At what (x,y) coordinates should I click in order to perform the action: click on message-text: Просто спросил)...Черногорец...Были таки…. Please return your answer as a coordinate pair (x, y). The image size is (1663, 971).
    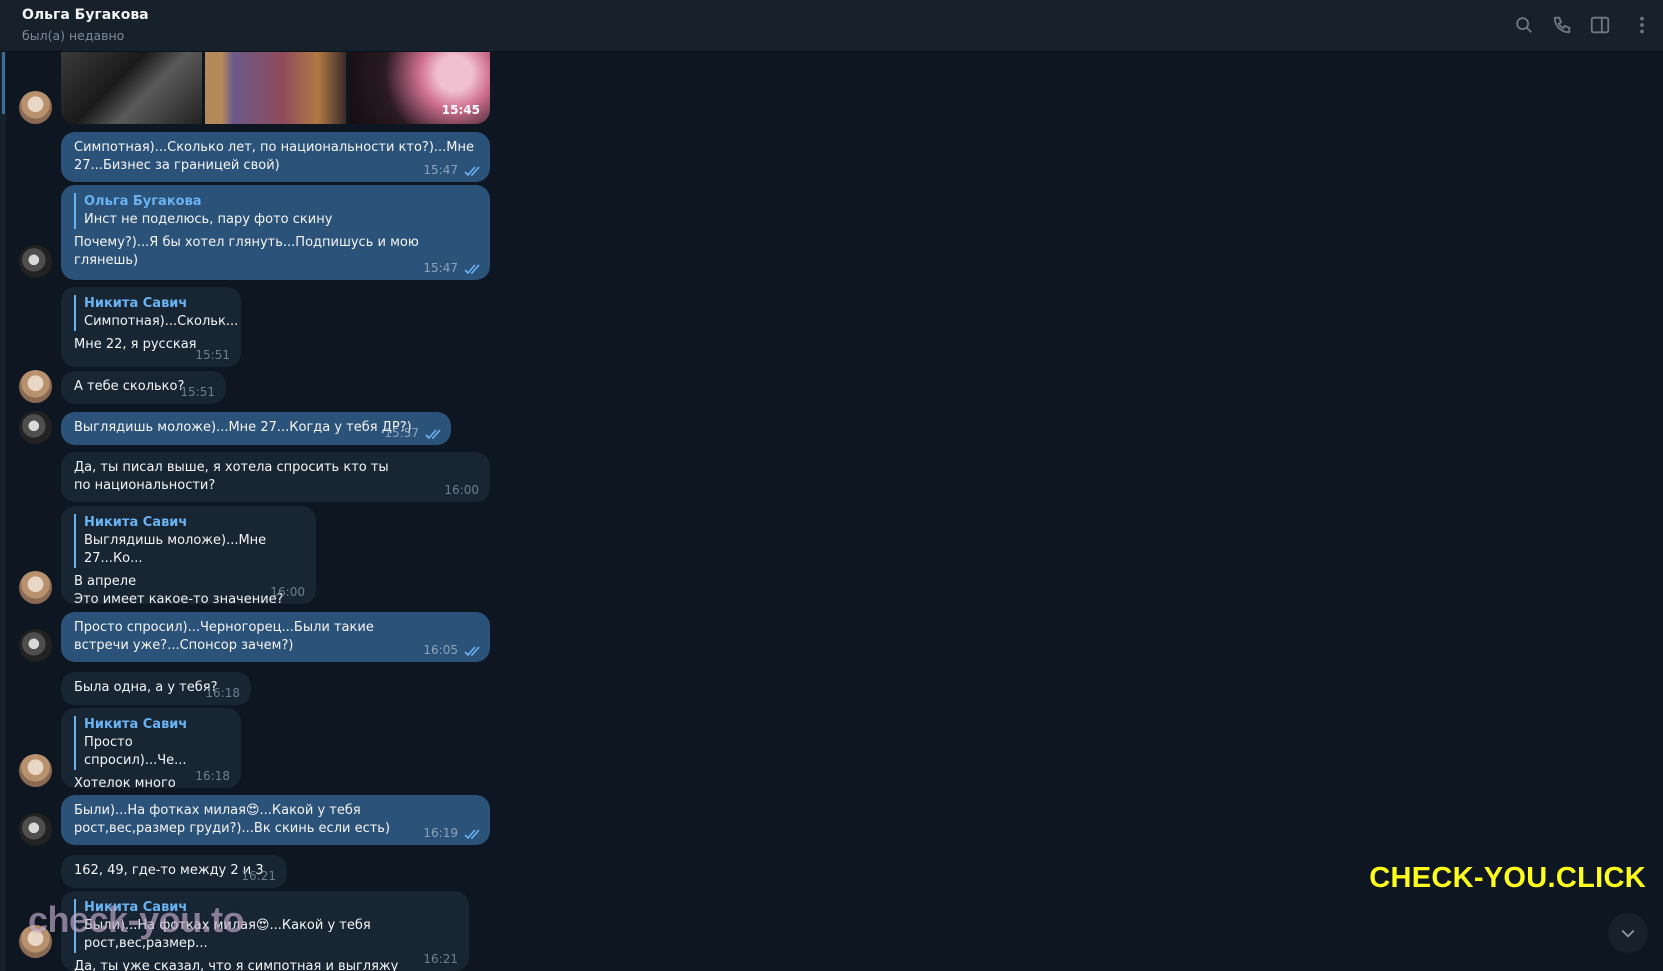
    Looking at the image, I should click on (224, 636).